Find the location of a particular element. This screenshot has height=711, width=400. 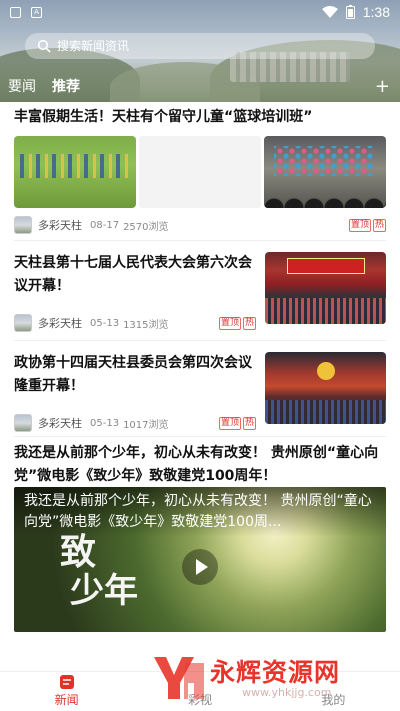

news-meta: 多彩天柱 08-17 2570浏览 置顶 热 is located at coordinates (200, 225).